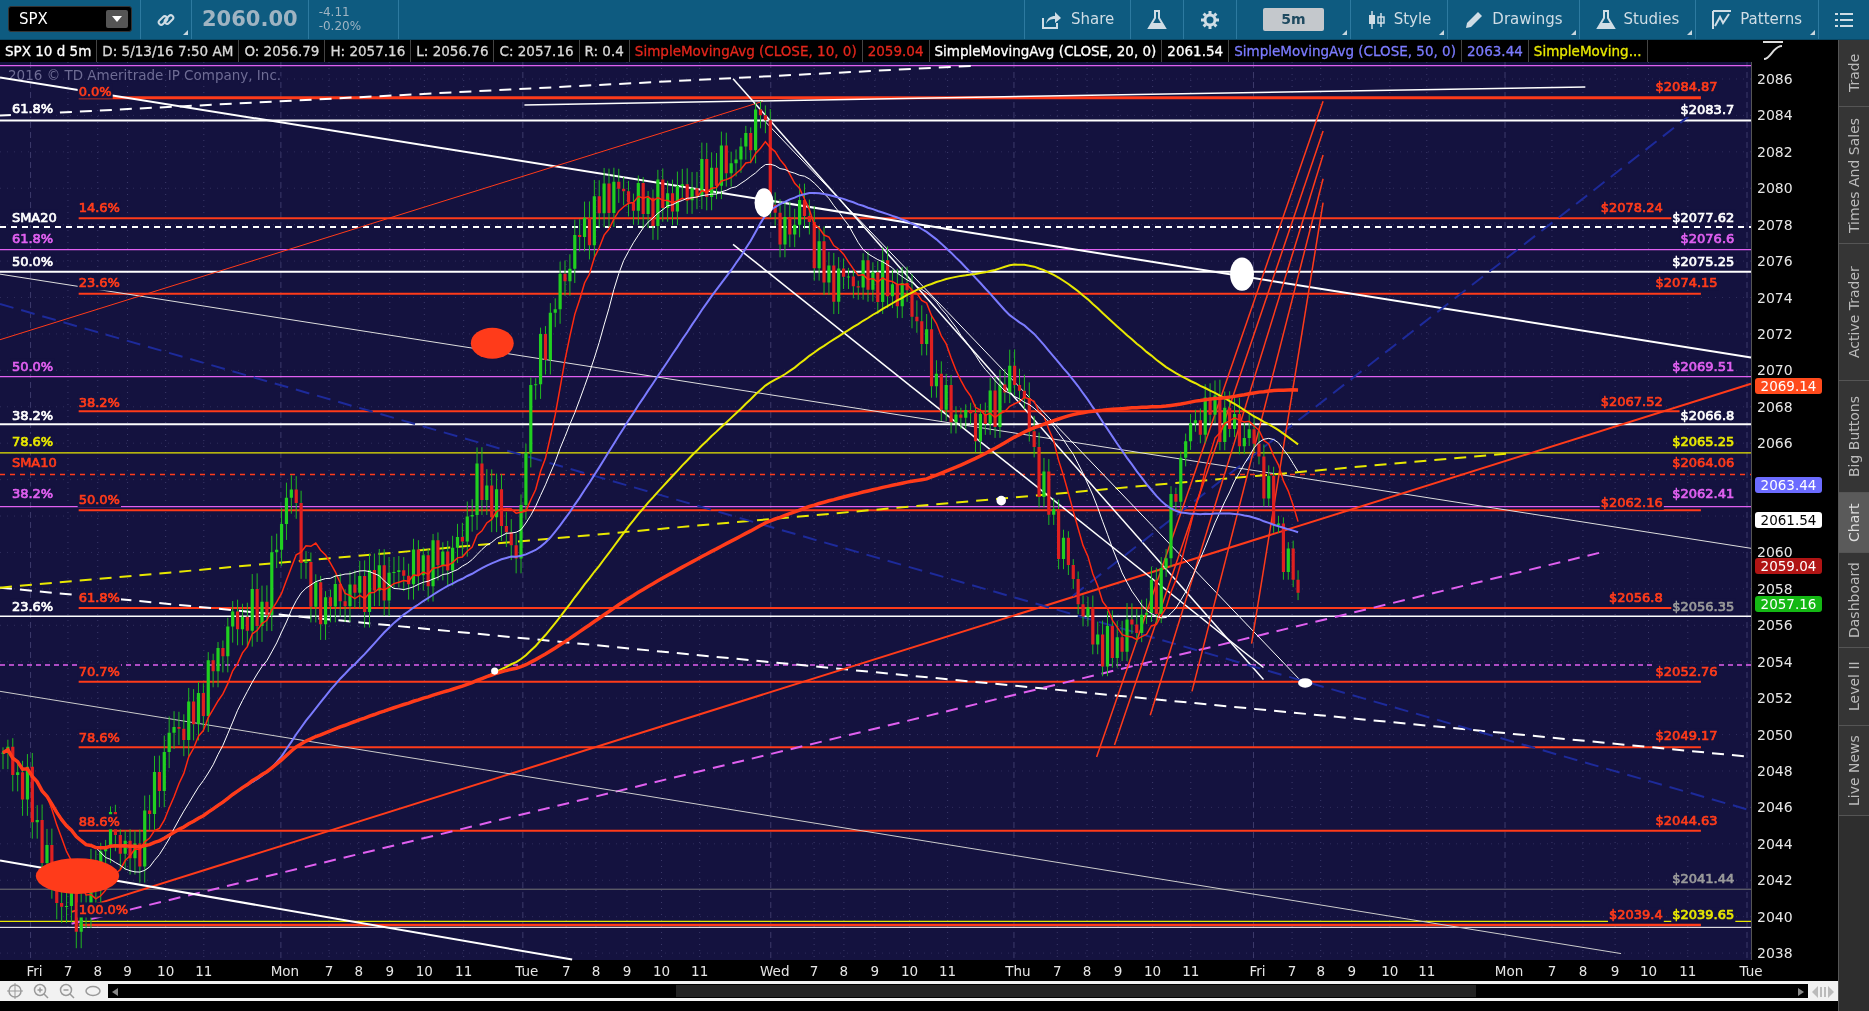  Describe the element at coordinates (282, 51) in the screenshot. I see `legend-text: O: 2056.79` at that location.